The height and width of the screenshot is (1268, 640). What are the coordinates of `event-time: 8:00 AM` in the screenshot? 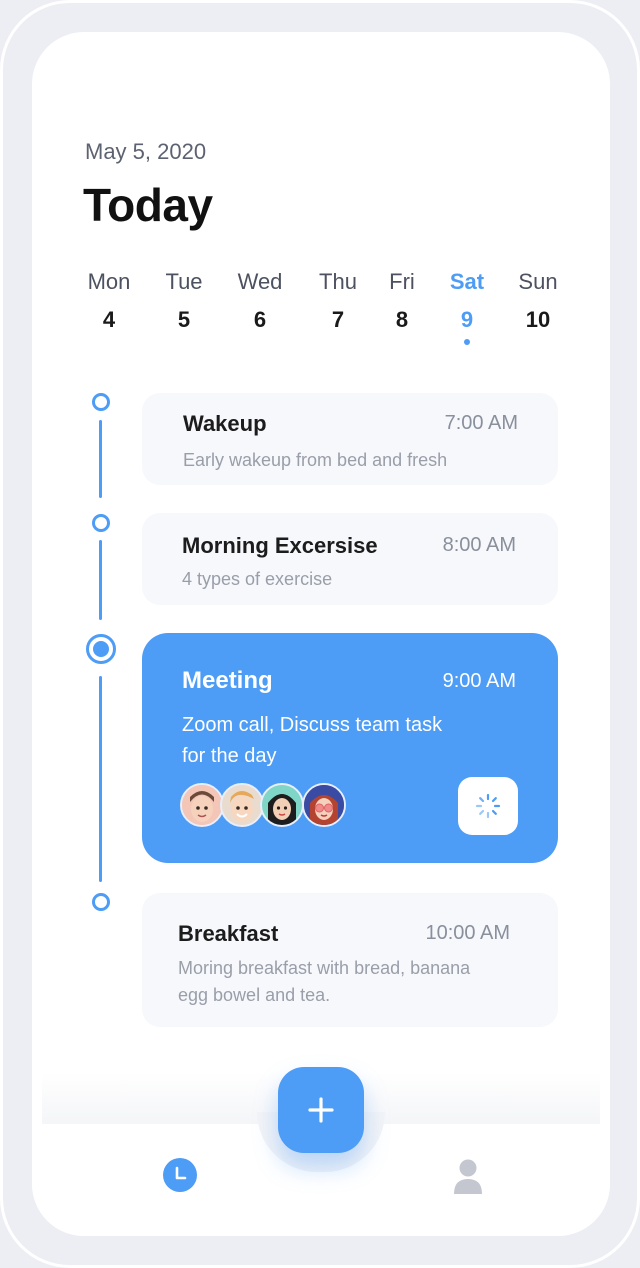 It's located at (479, 545).